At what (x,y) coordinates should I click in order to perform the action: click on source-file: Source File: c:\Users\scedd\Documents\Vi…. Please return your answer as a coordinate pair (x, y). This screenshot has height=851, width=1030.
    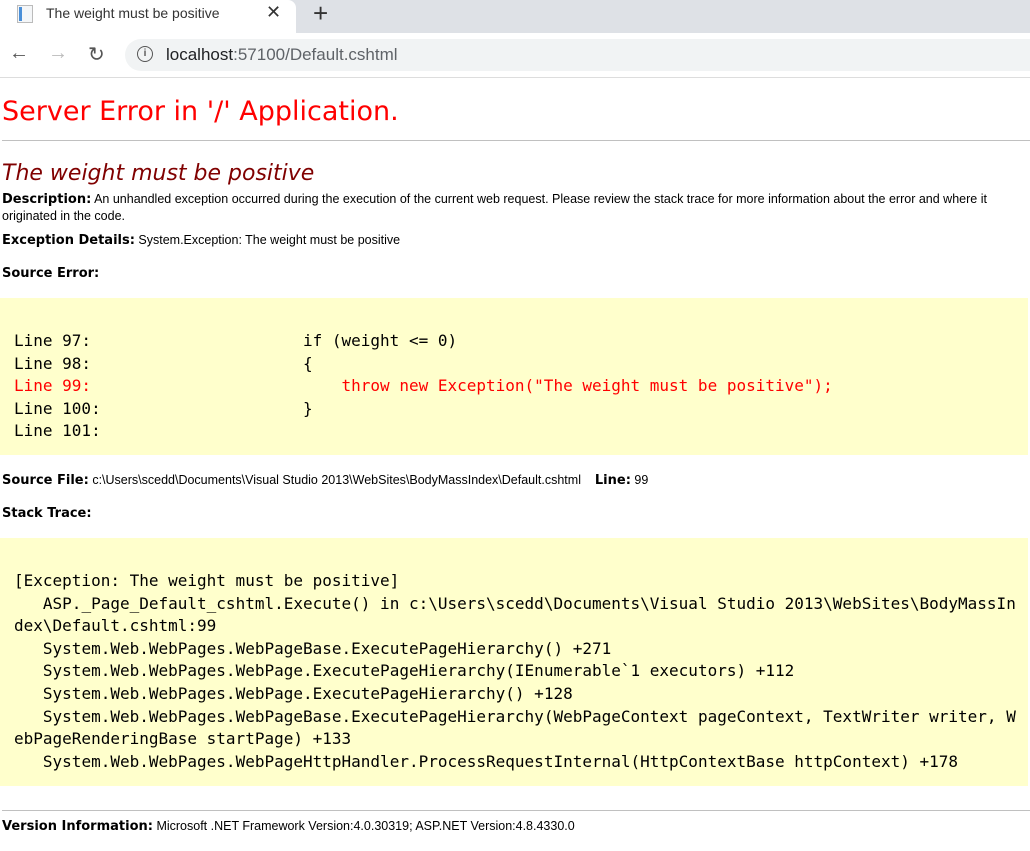
    Looking at the image, I should click on (325, 480).